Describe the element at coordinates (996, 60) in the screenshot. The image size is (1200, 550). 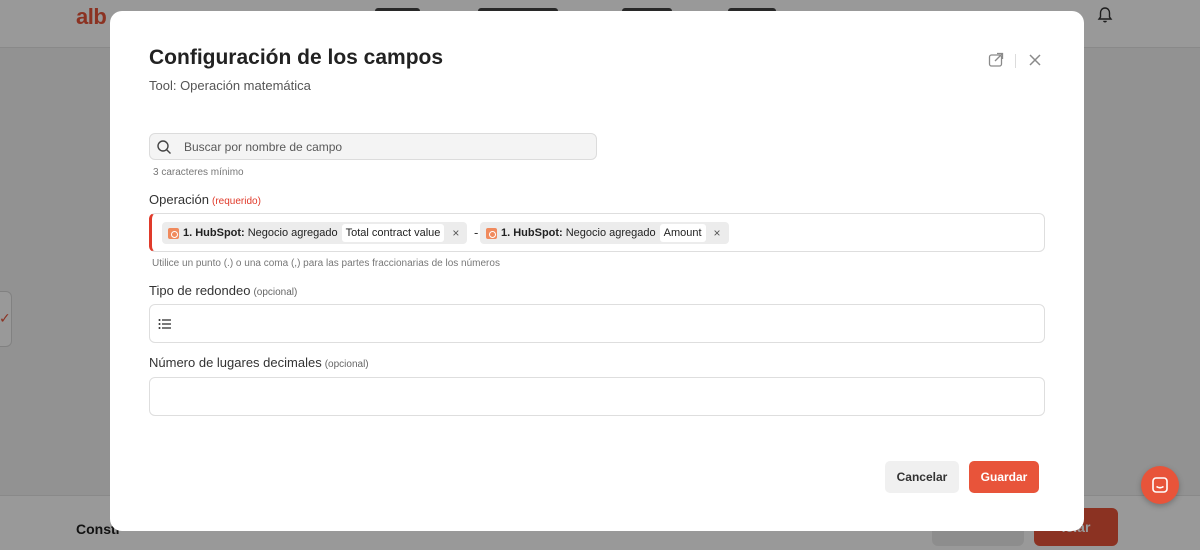
I see `export-icon` at that location.